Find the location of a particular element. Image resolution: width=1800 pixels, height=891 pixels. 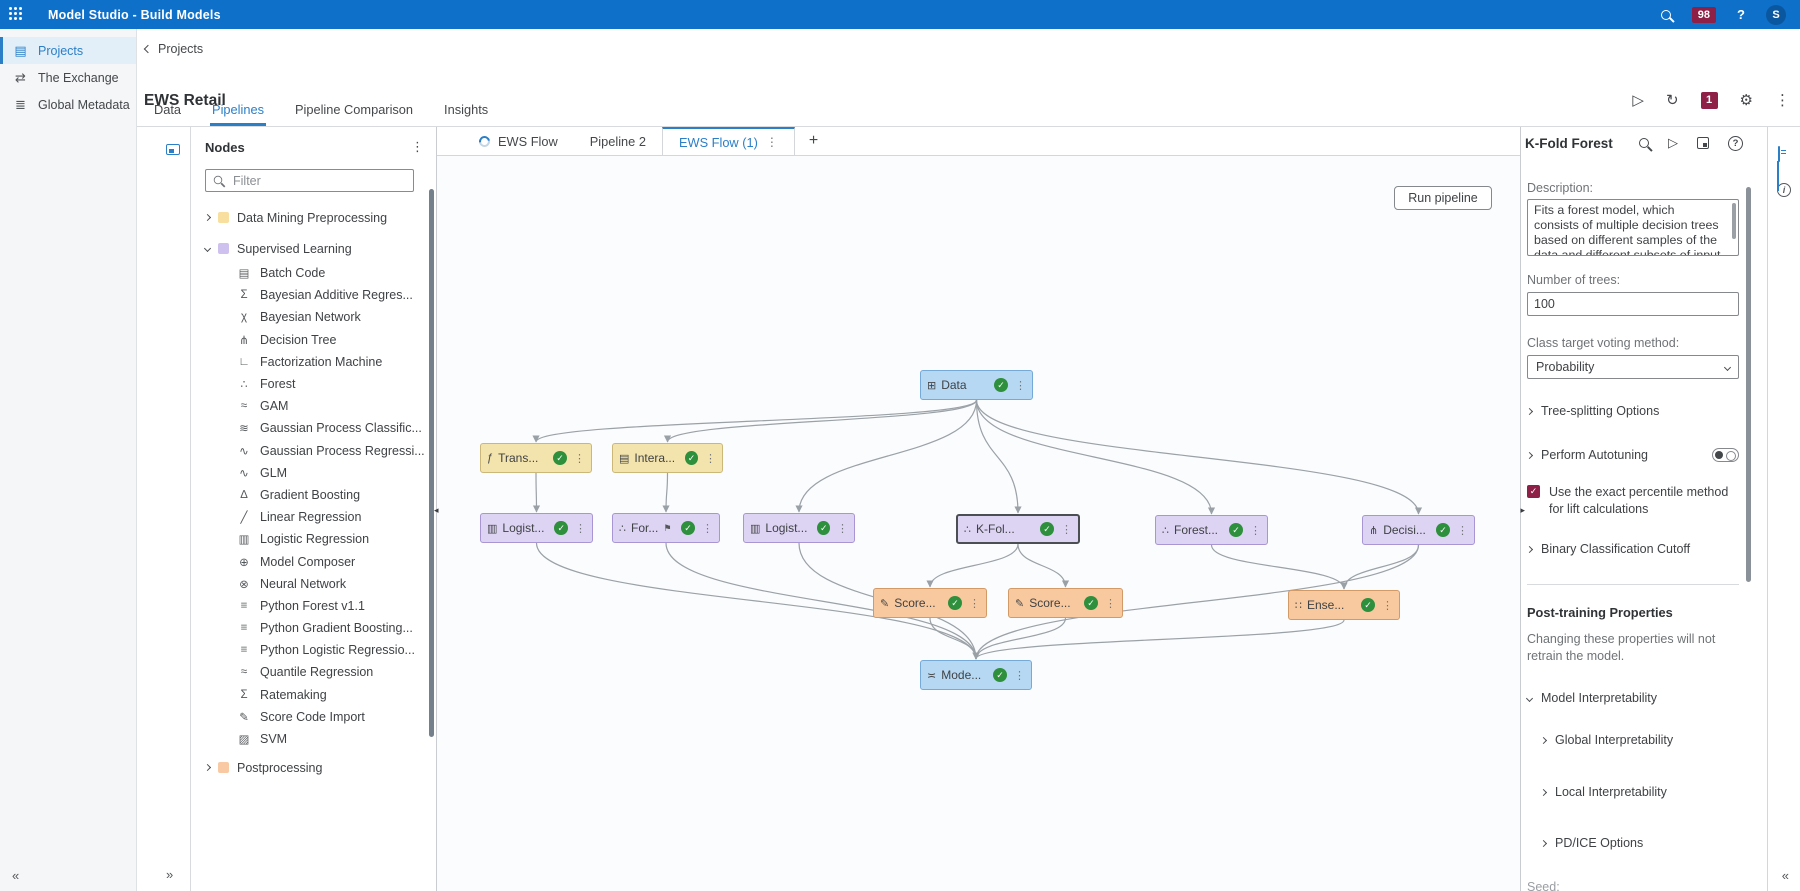

help-icon: ? is located at coordinates (1741, 14).